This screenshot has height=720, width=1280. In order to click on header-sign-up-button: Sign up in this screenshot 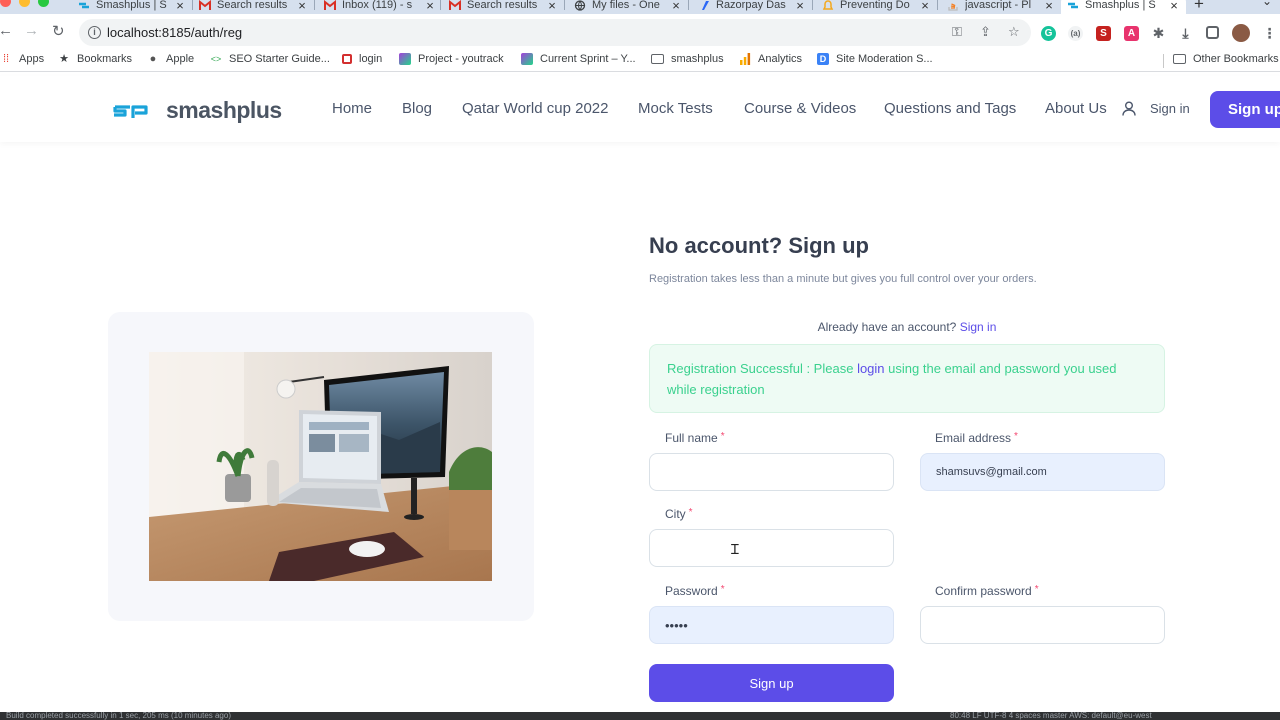, I will do `click(1245, 109)`.